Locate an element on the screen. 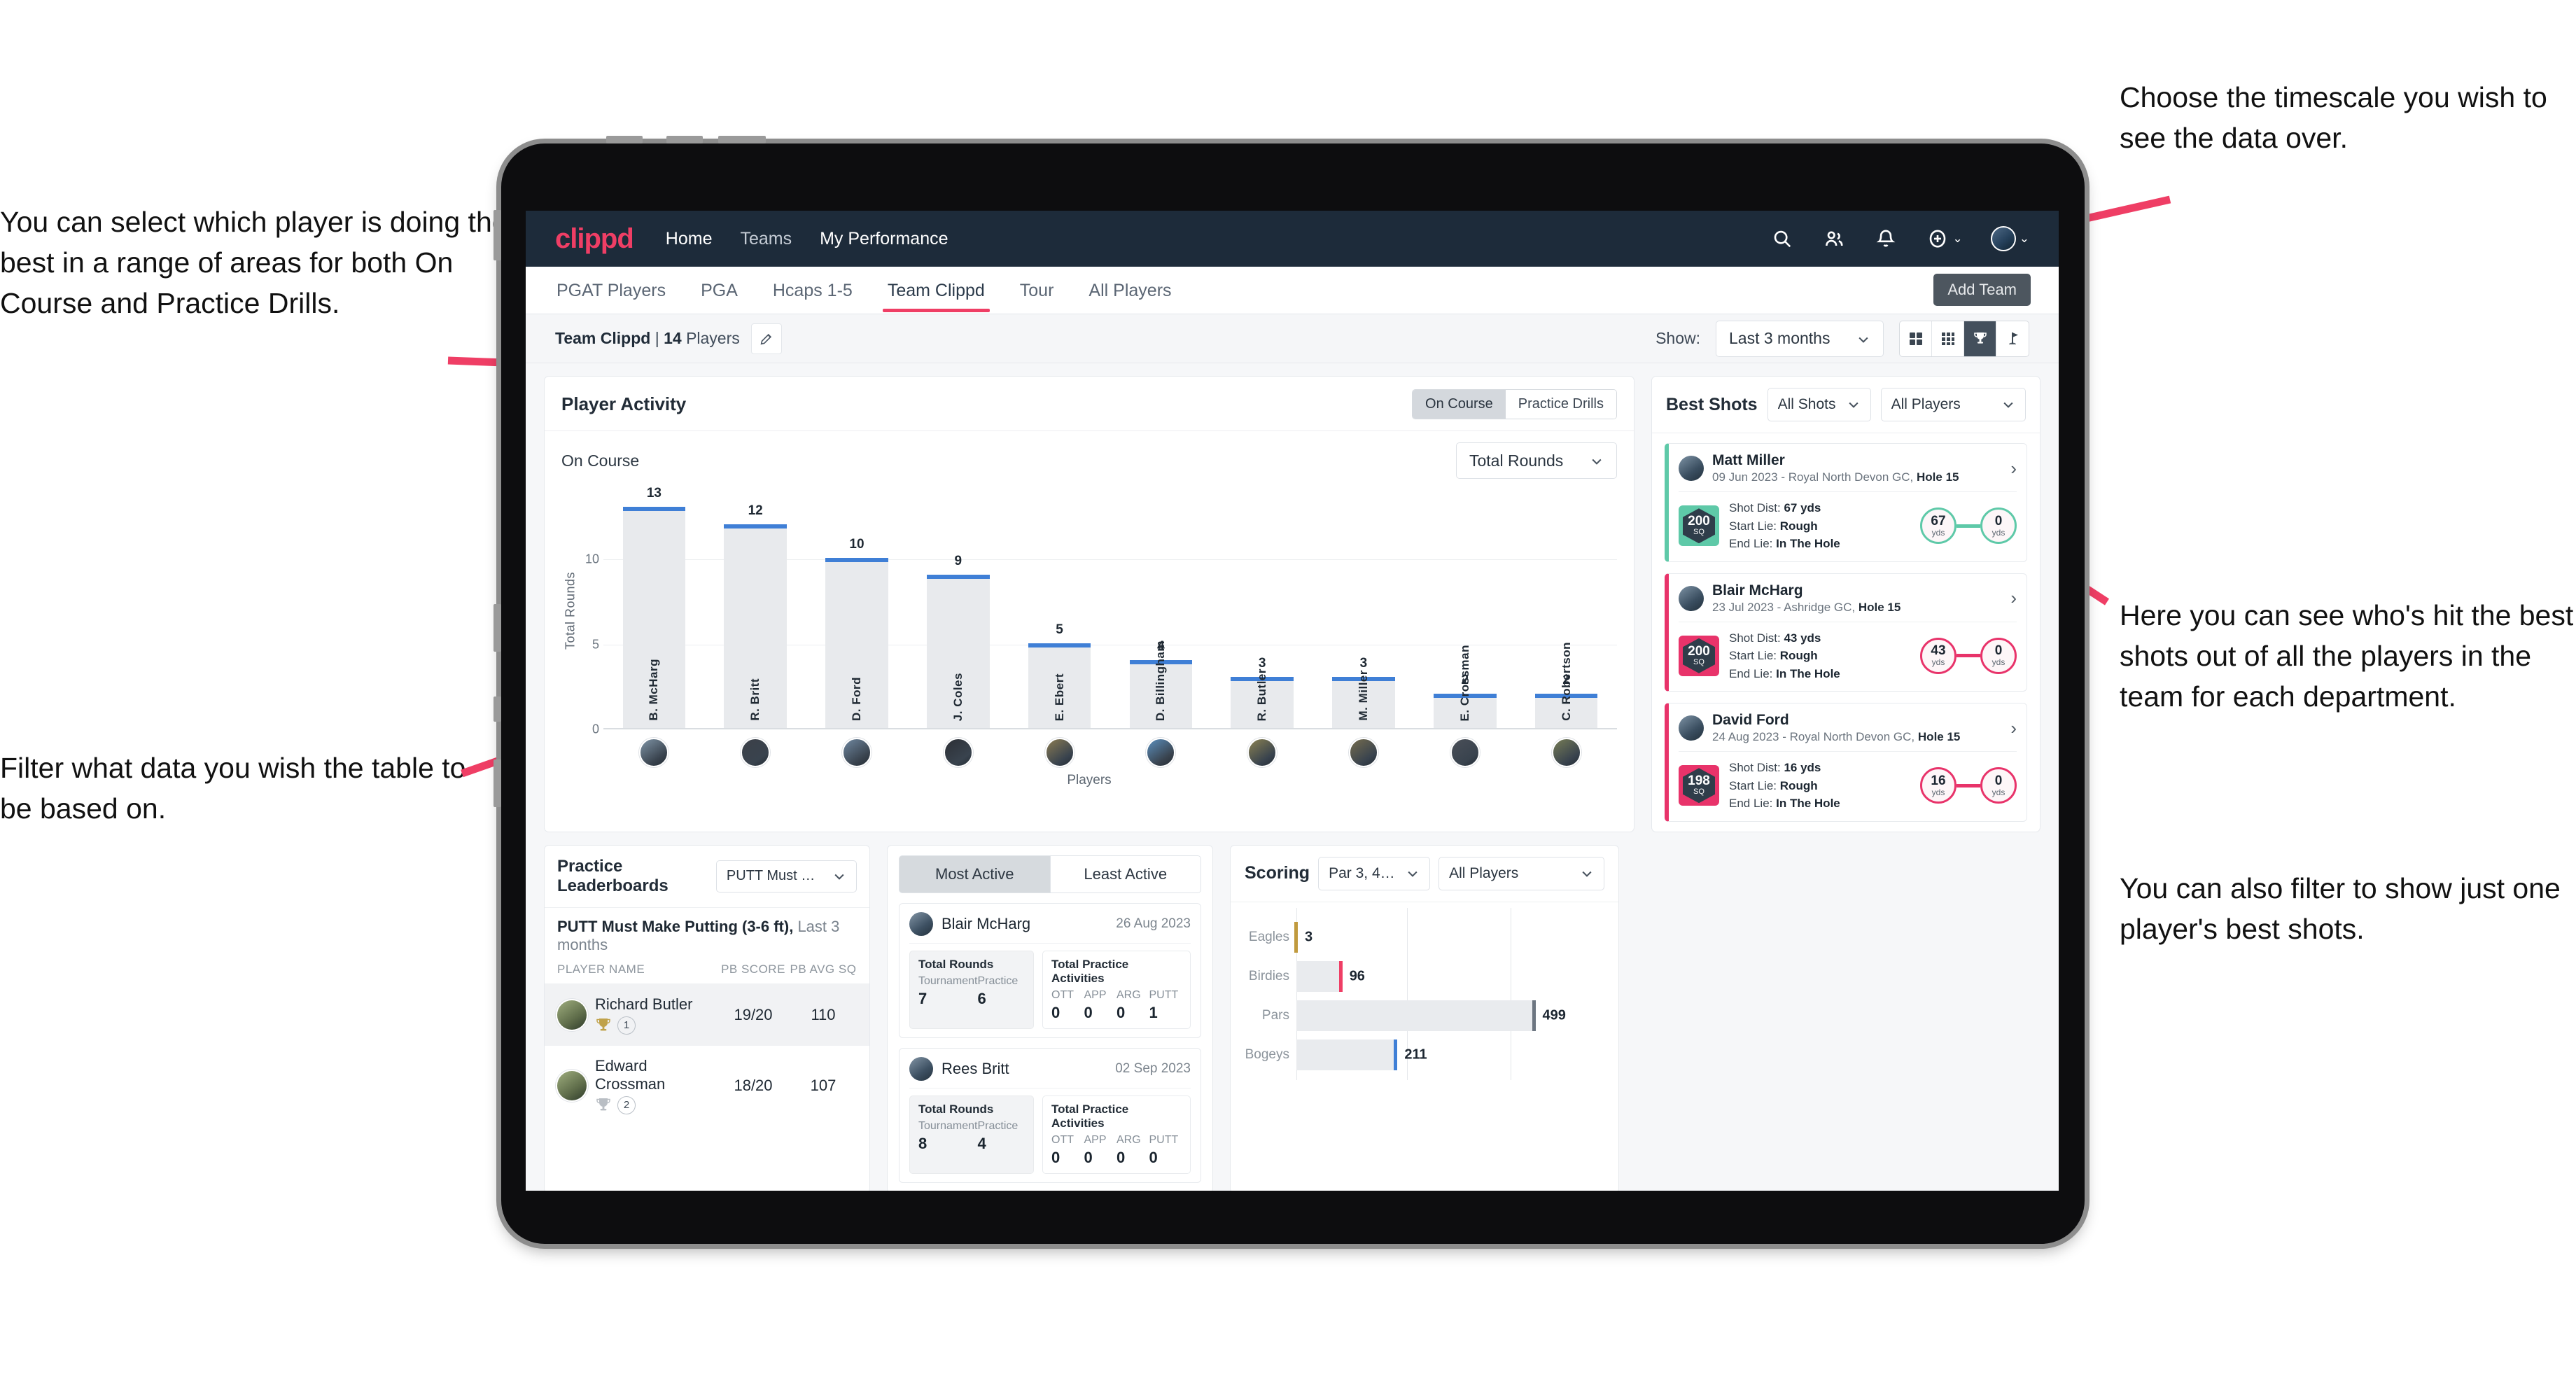  tab-least-active: Least Active is located at coordinates (1125, 874).